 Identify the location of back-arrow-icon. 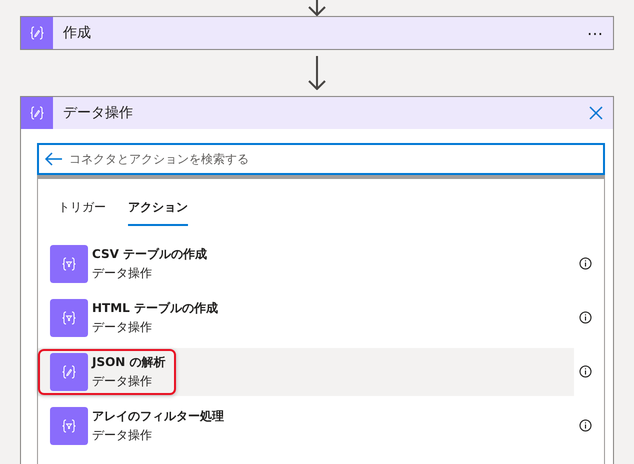
(54, 159).